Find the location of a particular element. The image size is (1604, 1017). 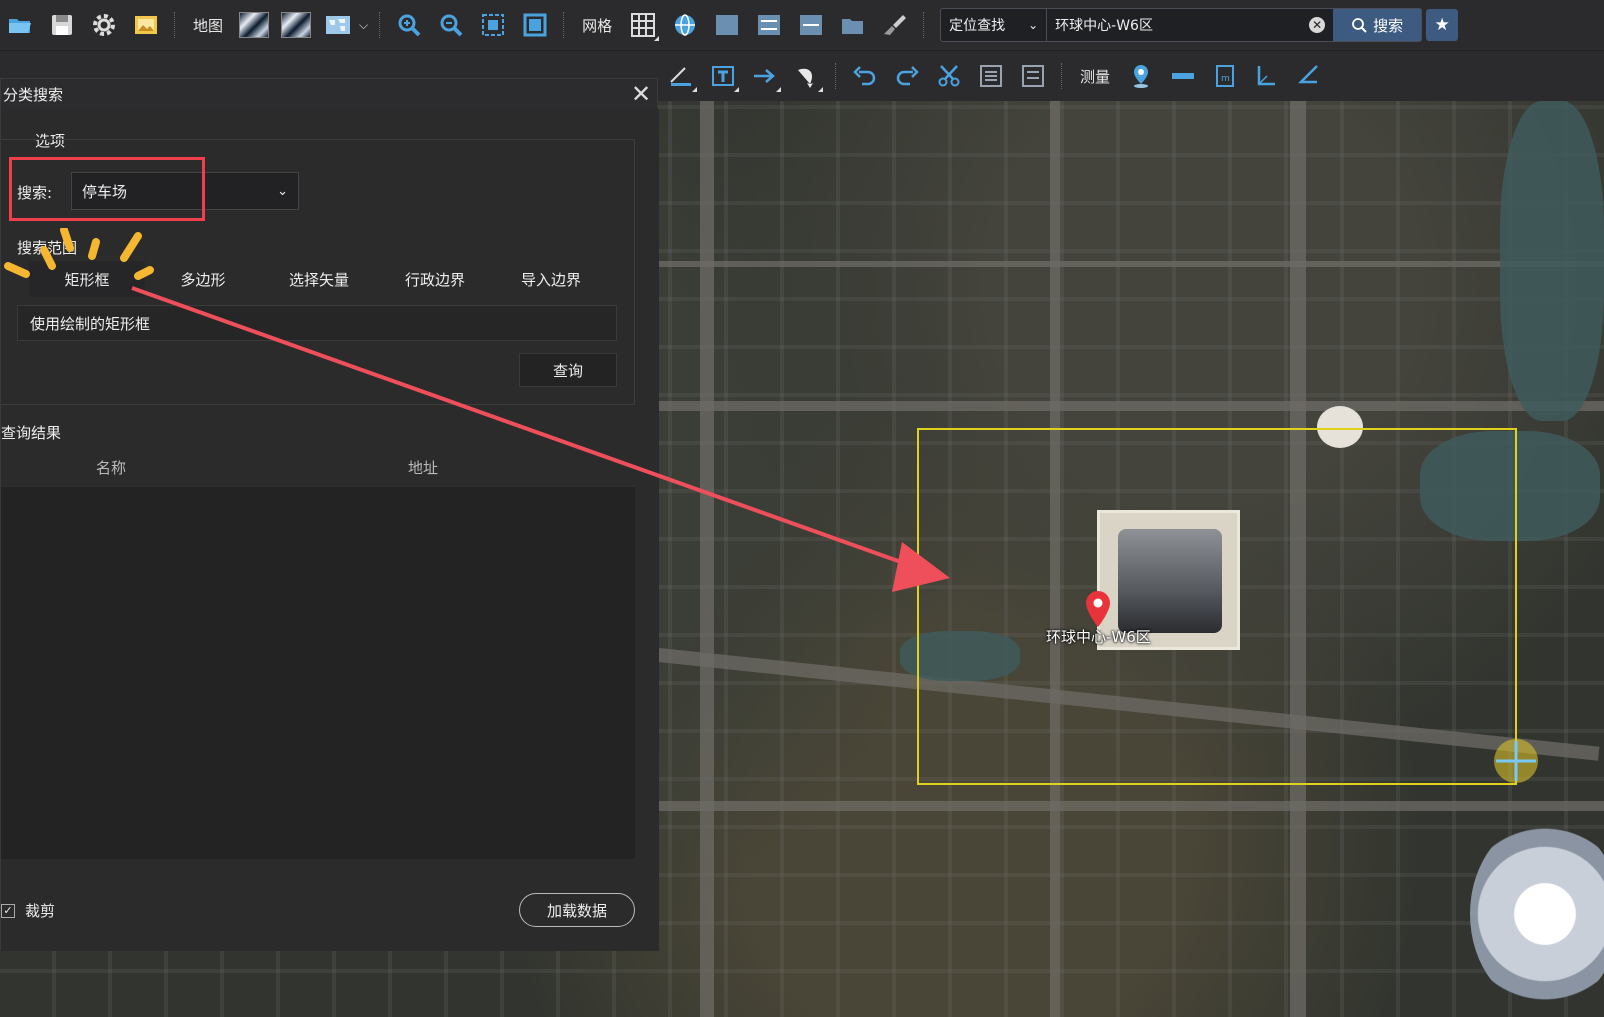

zoom-out-button is located at coordinates (451, 25).